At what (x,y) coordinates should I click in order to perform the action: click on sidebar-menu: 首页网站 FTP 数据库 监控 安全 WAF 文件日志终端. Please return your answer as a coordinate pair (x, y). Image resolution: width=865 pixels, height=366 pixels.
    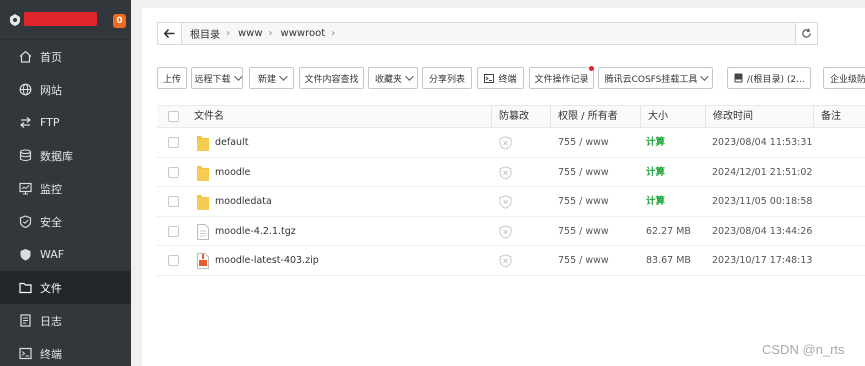
    Looking at the image, I should click on (65, 203).